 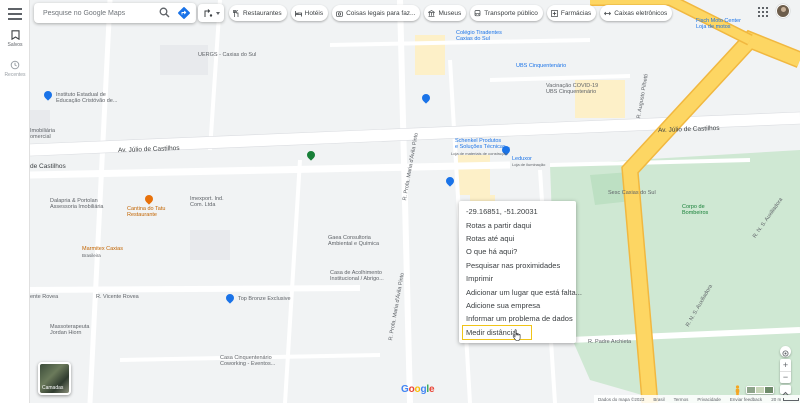 I want to click on chevron-down-icon, so click(x=217, y=13).